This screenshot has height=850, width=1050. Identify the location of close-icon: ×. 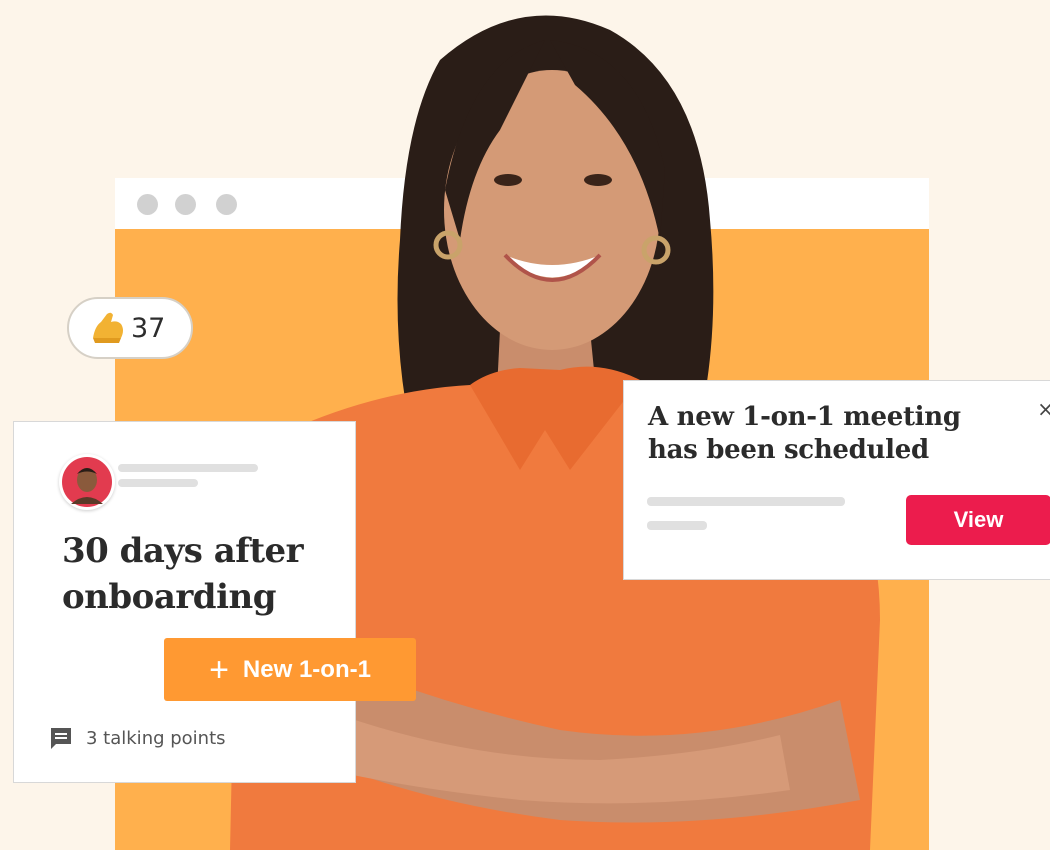
(1043, 409).